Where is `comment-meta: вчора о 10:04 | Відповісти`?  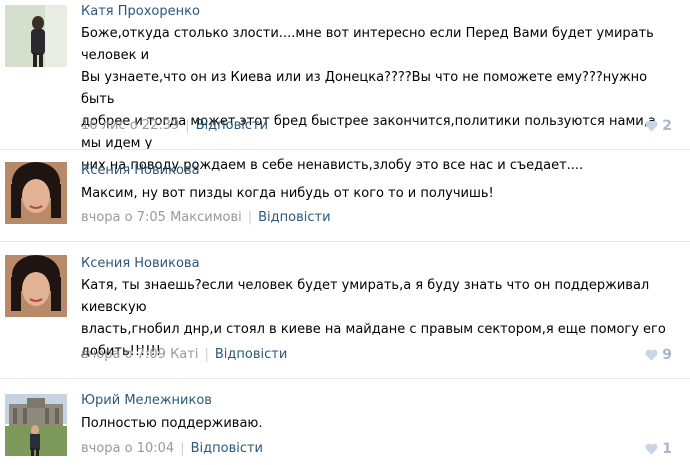
comment-meta: вчора о 10:04 | Відповісти is located at coordinates (172, 448).